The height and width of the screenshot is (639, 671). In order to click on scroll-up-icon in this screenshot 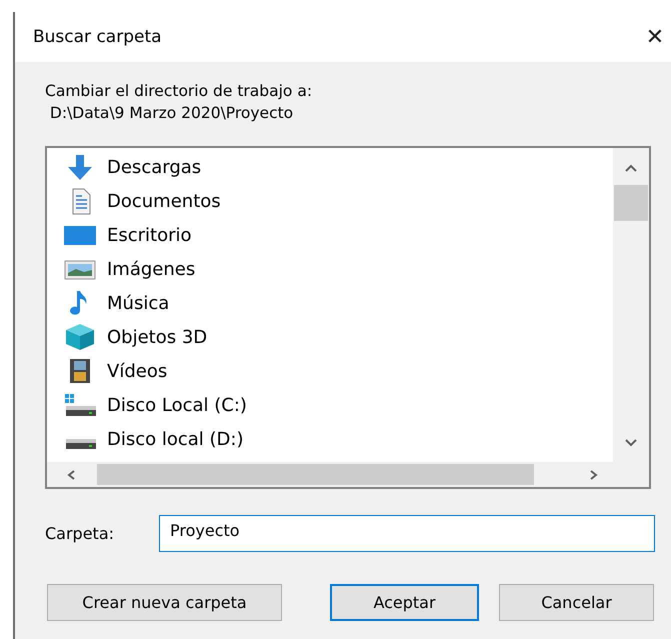, I will do `click(631, 168)`.